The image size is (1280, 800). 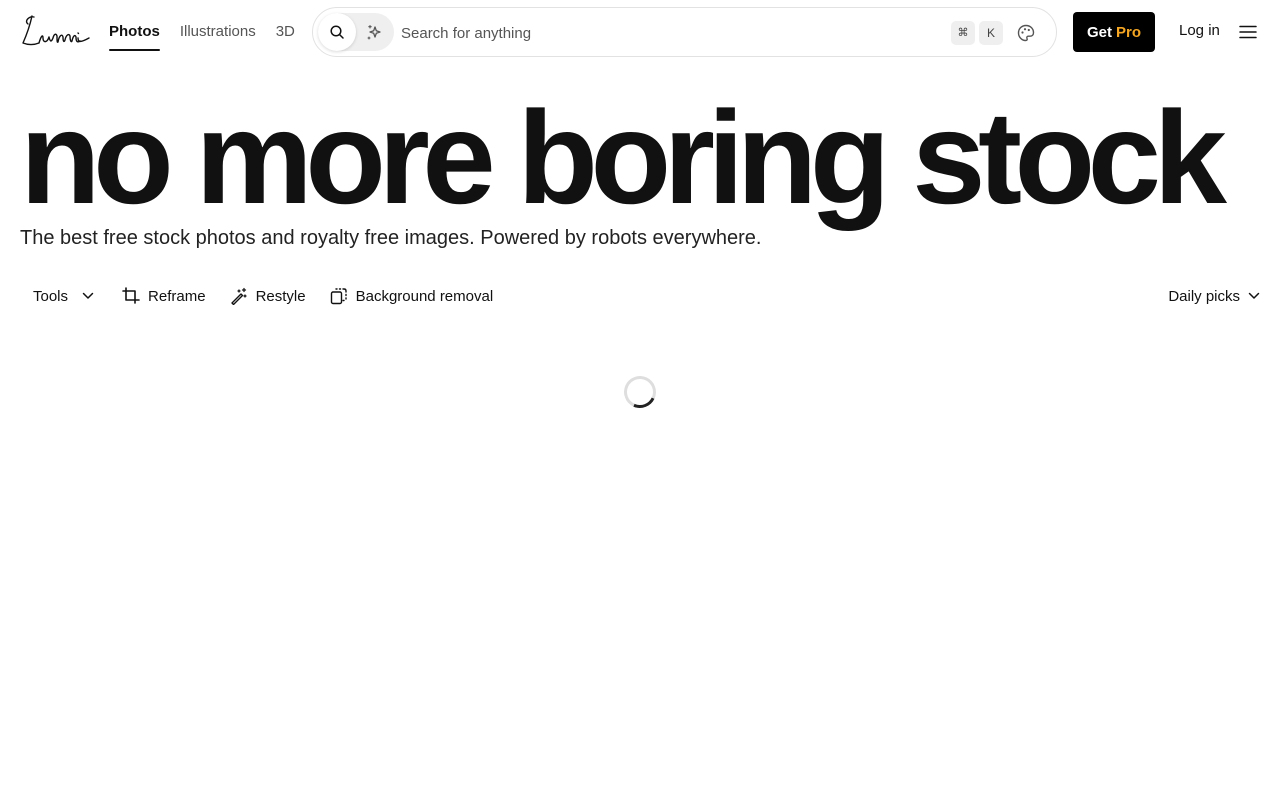 I want to click on search-bar: ⌘ K, so click(x=684, y=32).